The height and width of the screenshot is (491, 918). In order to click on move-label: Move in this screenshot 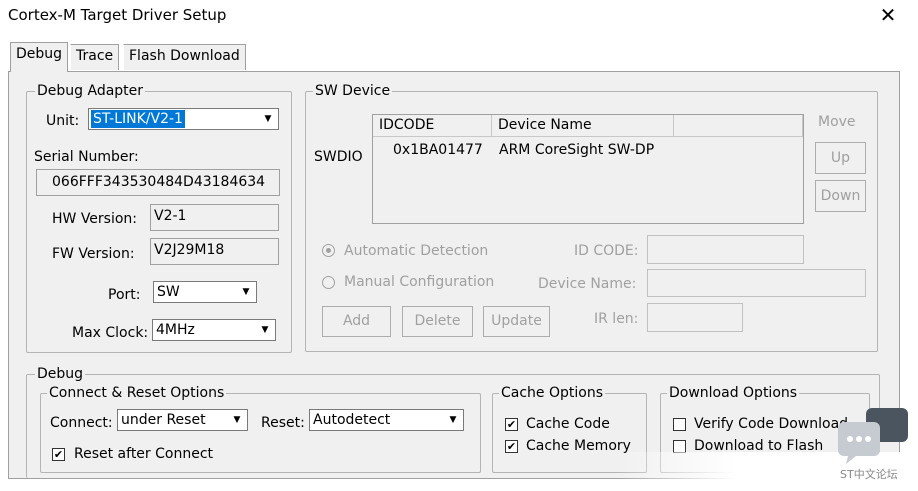, I will do `click(837, 122)`.